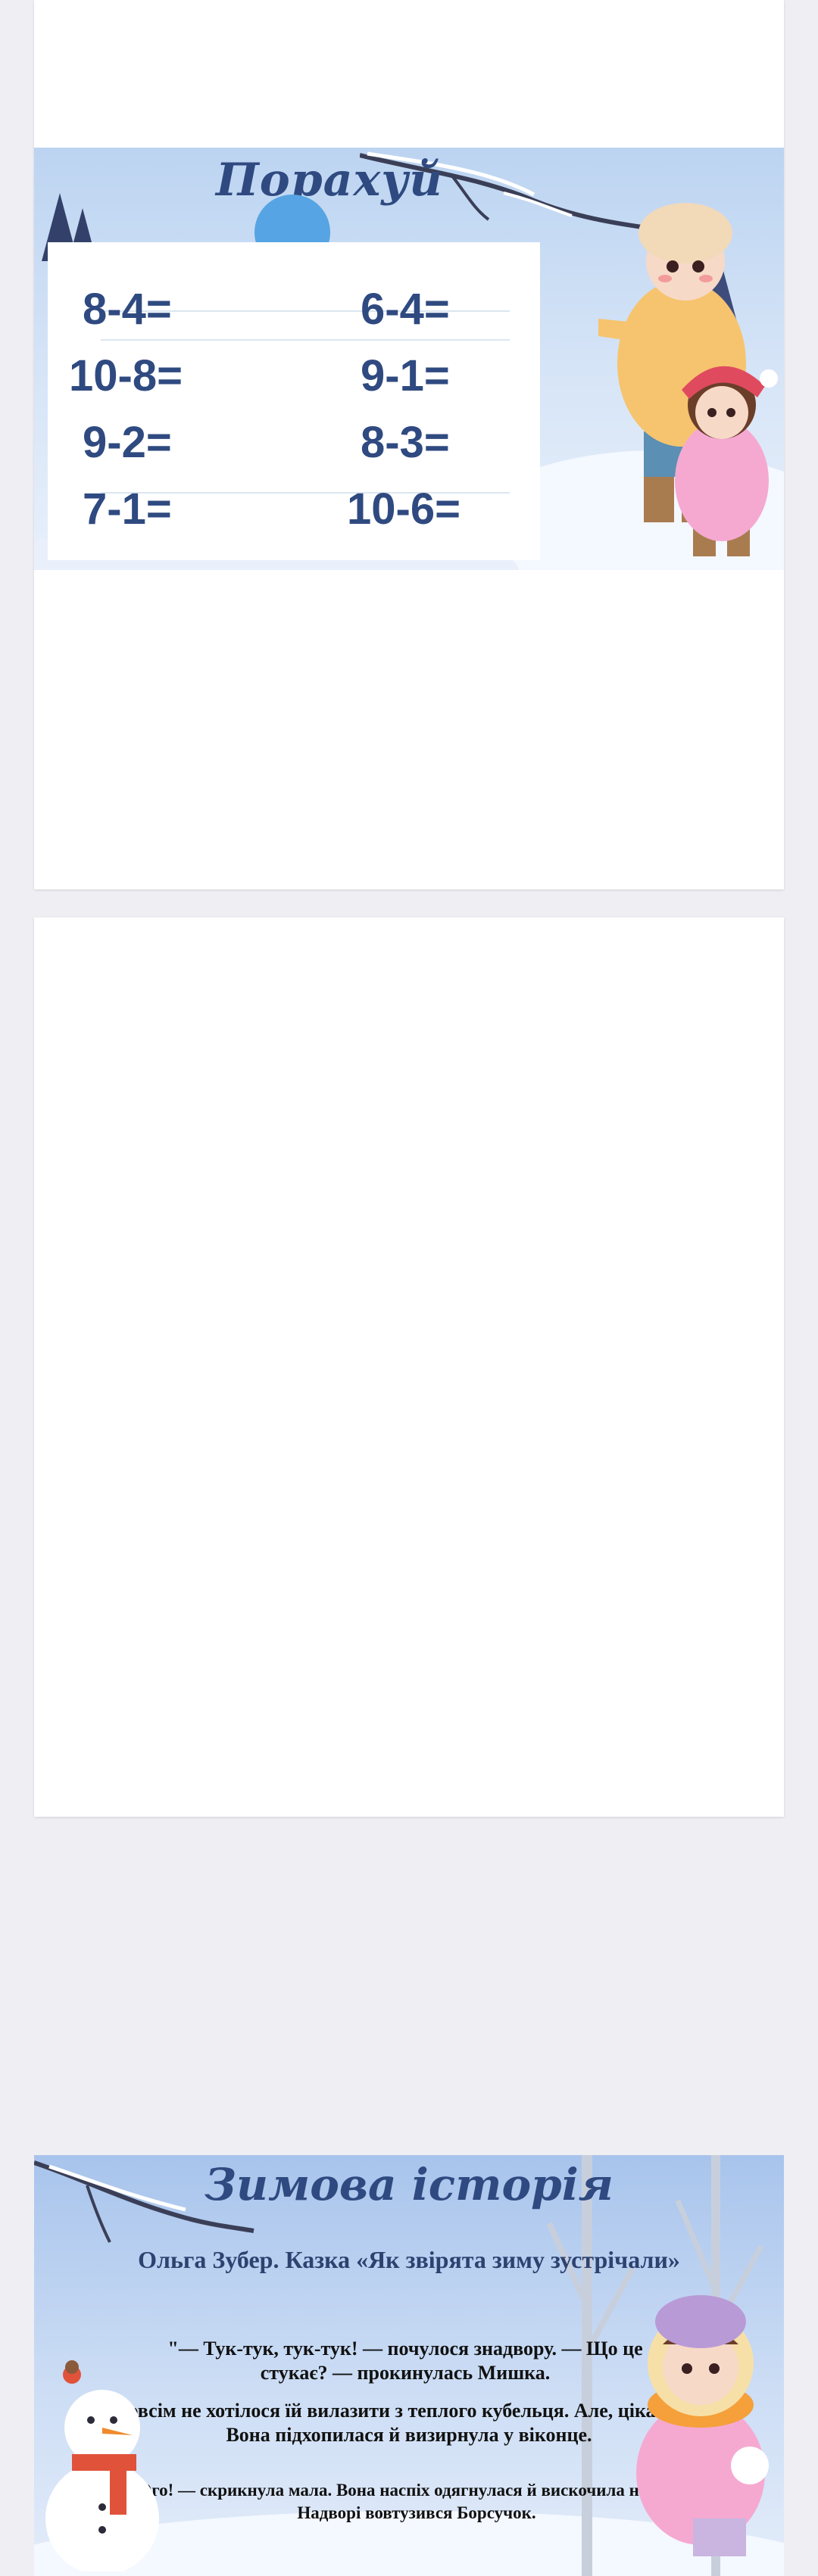  Describe the element at coordinates (128, 309) in the screenshot. I see `math-problem: 8-4=` at that location.